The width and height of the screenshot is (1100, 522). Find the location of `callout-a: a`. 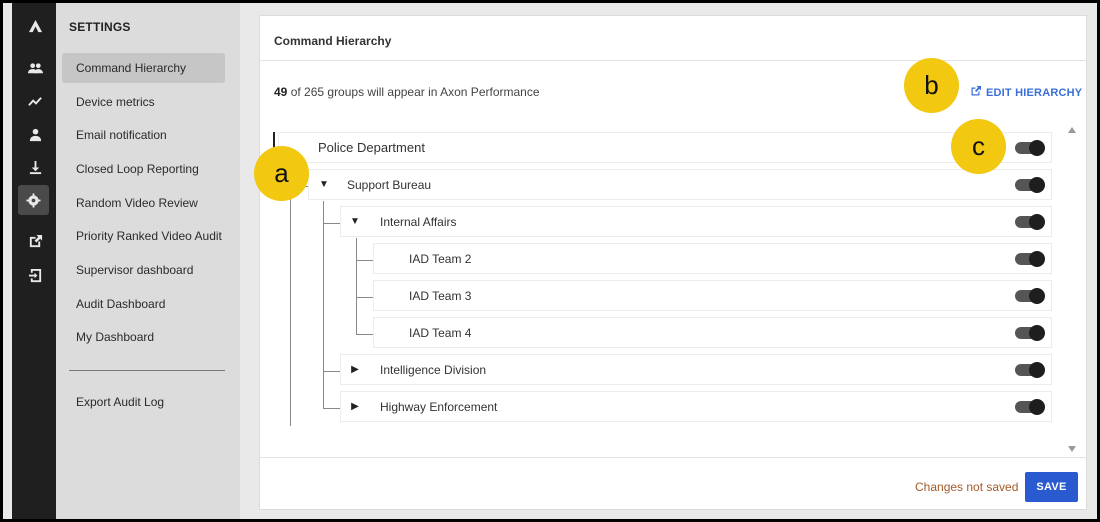

callout-a: a is located at coordinates (281, 173).